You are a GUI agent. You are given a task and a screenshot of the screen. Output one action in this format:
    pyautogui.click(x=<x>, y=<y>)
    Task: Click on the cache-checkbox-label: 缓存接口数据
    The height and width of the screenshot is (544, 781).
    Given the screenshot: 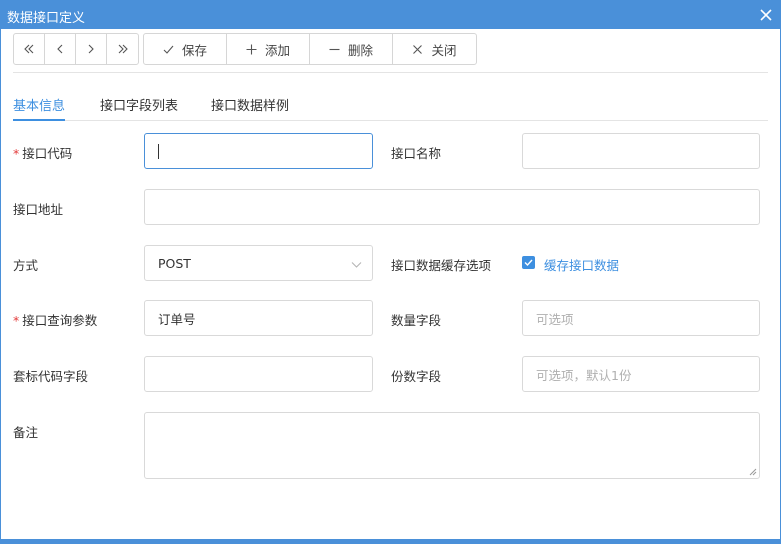 What is the action you would take?
    pyautogui.click(x=581, y=264)
    